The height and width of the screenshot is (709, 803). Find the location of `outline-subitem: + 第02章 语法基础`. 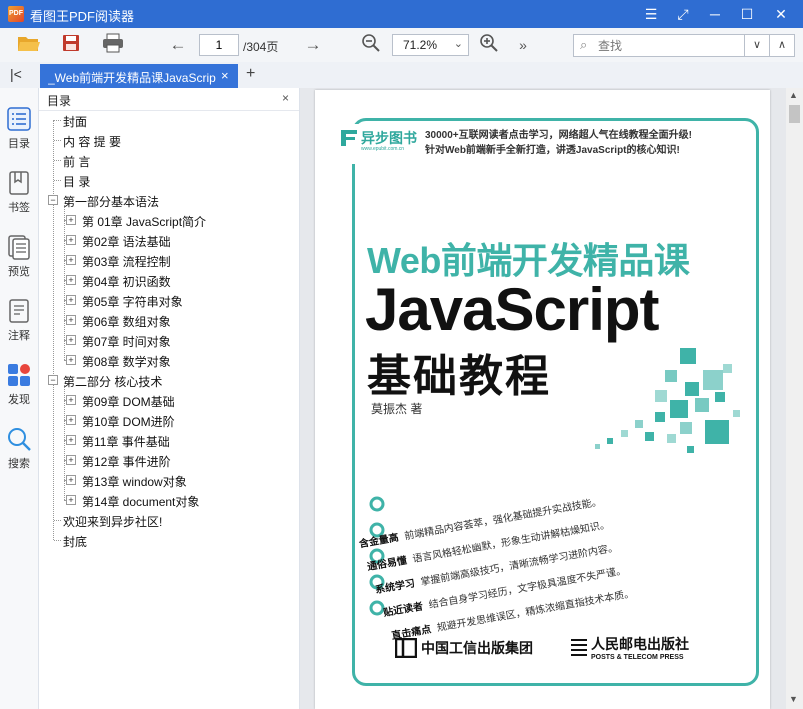

outline-subitem: + 第02章 语法基础 is located at coordinates (169, 240).